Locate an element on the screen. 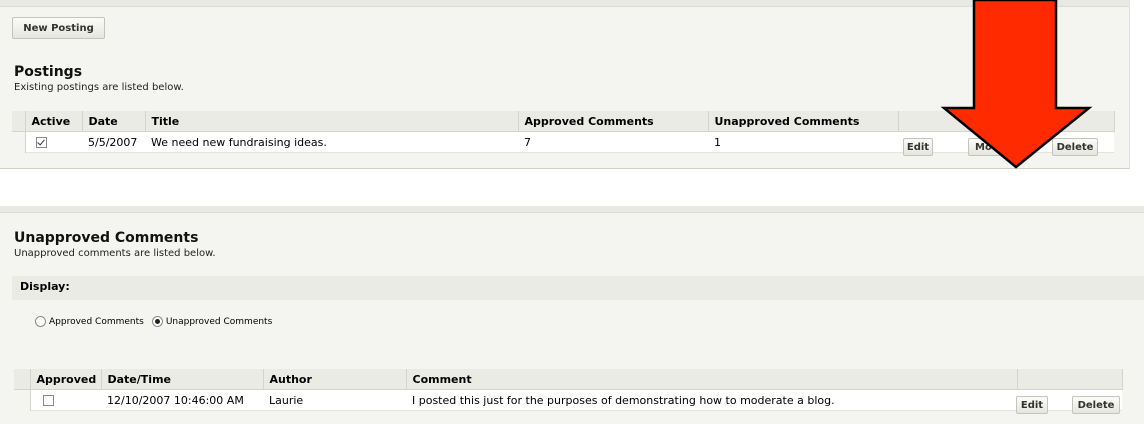  annotation-arrow-icon is located at coordinates (1016, 84).